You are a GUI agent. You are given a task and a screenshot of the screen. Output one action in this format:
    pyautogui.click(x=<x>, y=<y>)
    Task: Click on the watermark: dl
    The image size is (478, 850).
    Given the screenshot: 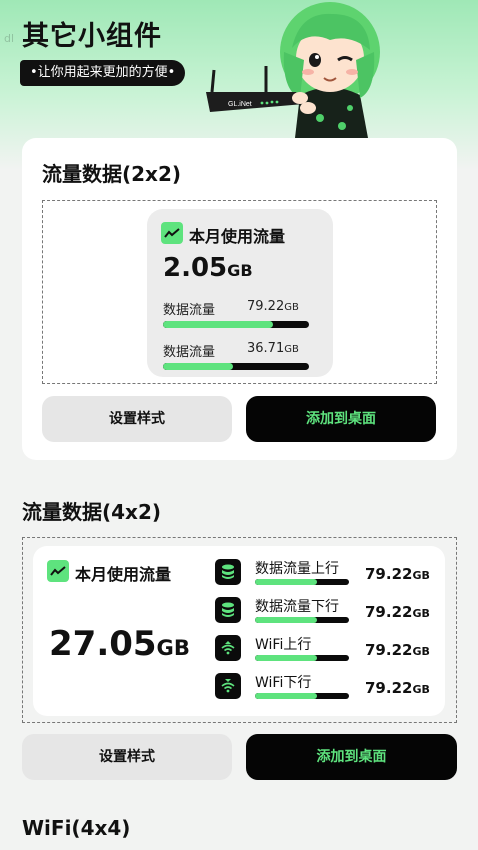 What is the action you would take?
    pyautogui.click(x=9, y=38)
    